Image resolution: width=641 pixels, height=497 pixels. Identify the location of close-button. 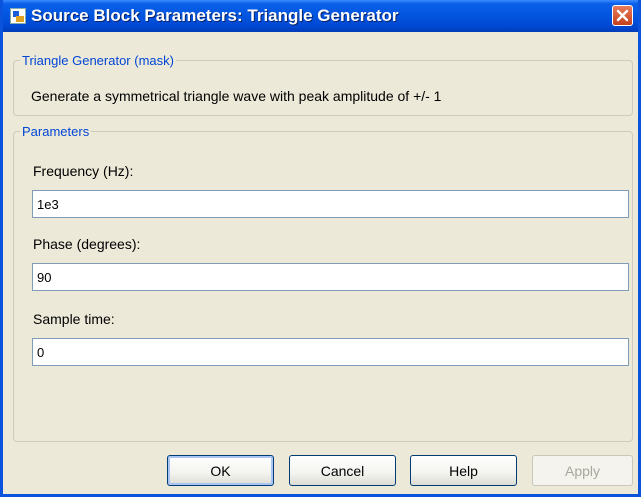
(622, 15).